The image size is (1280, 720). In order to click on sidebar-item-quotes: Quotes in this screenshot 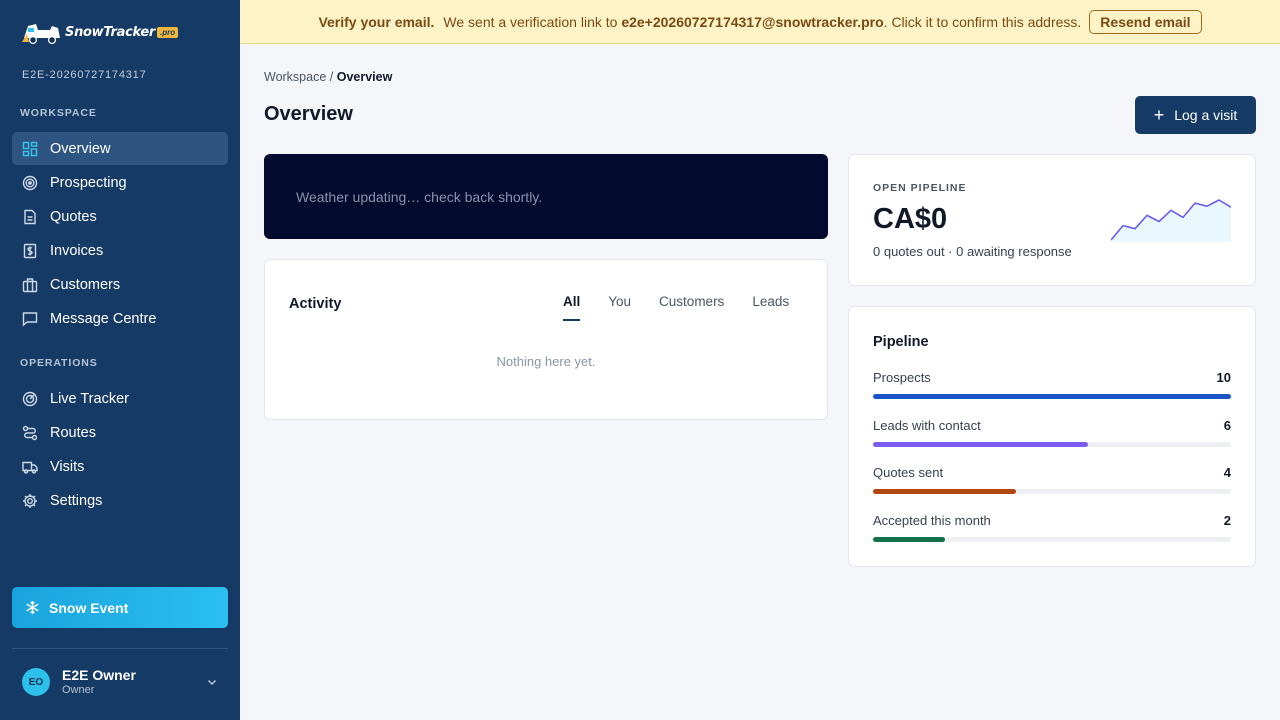, I will do `click(120, 216)`.